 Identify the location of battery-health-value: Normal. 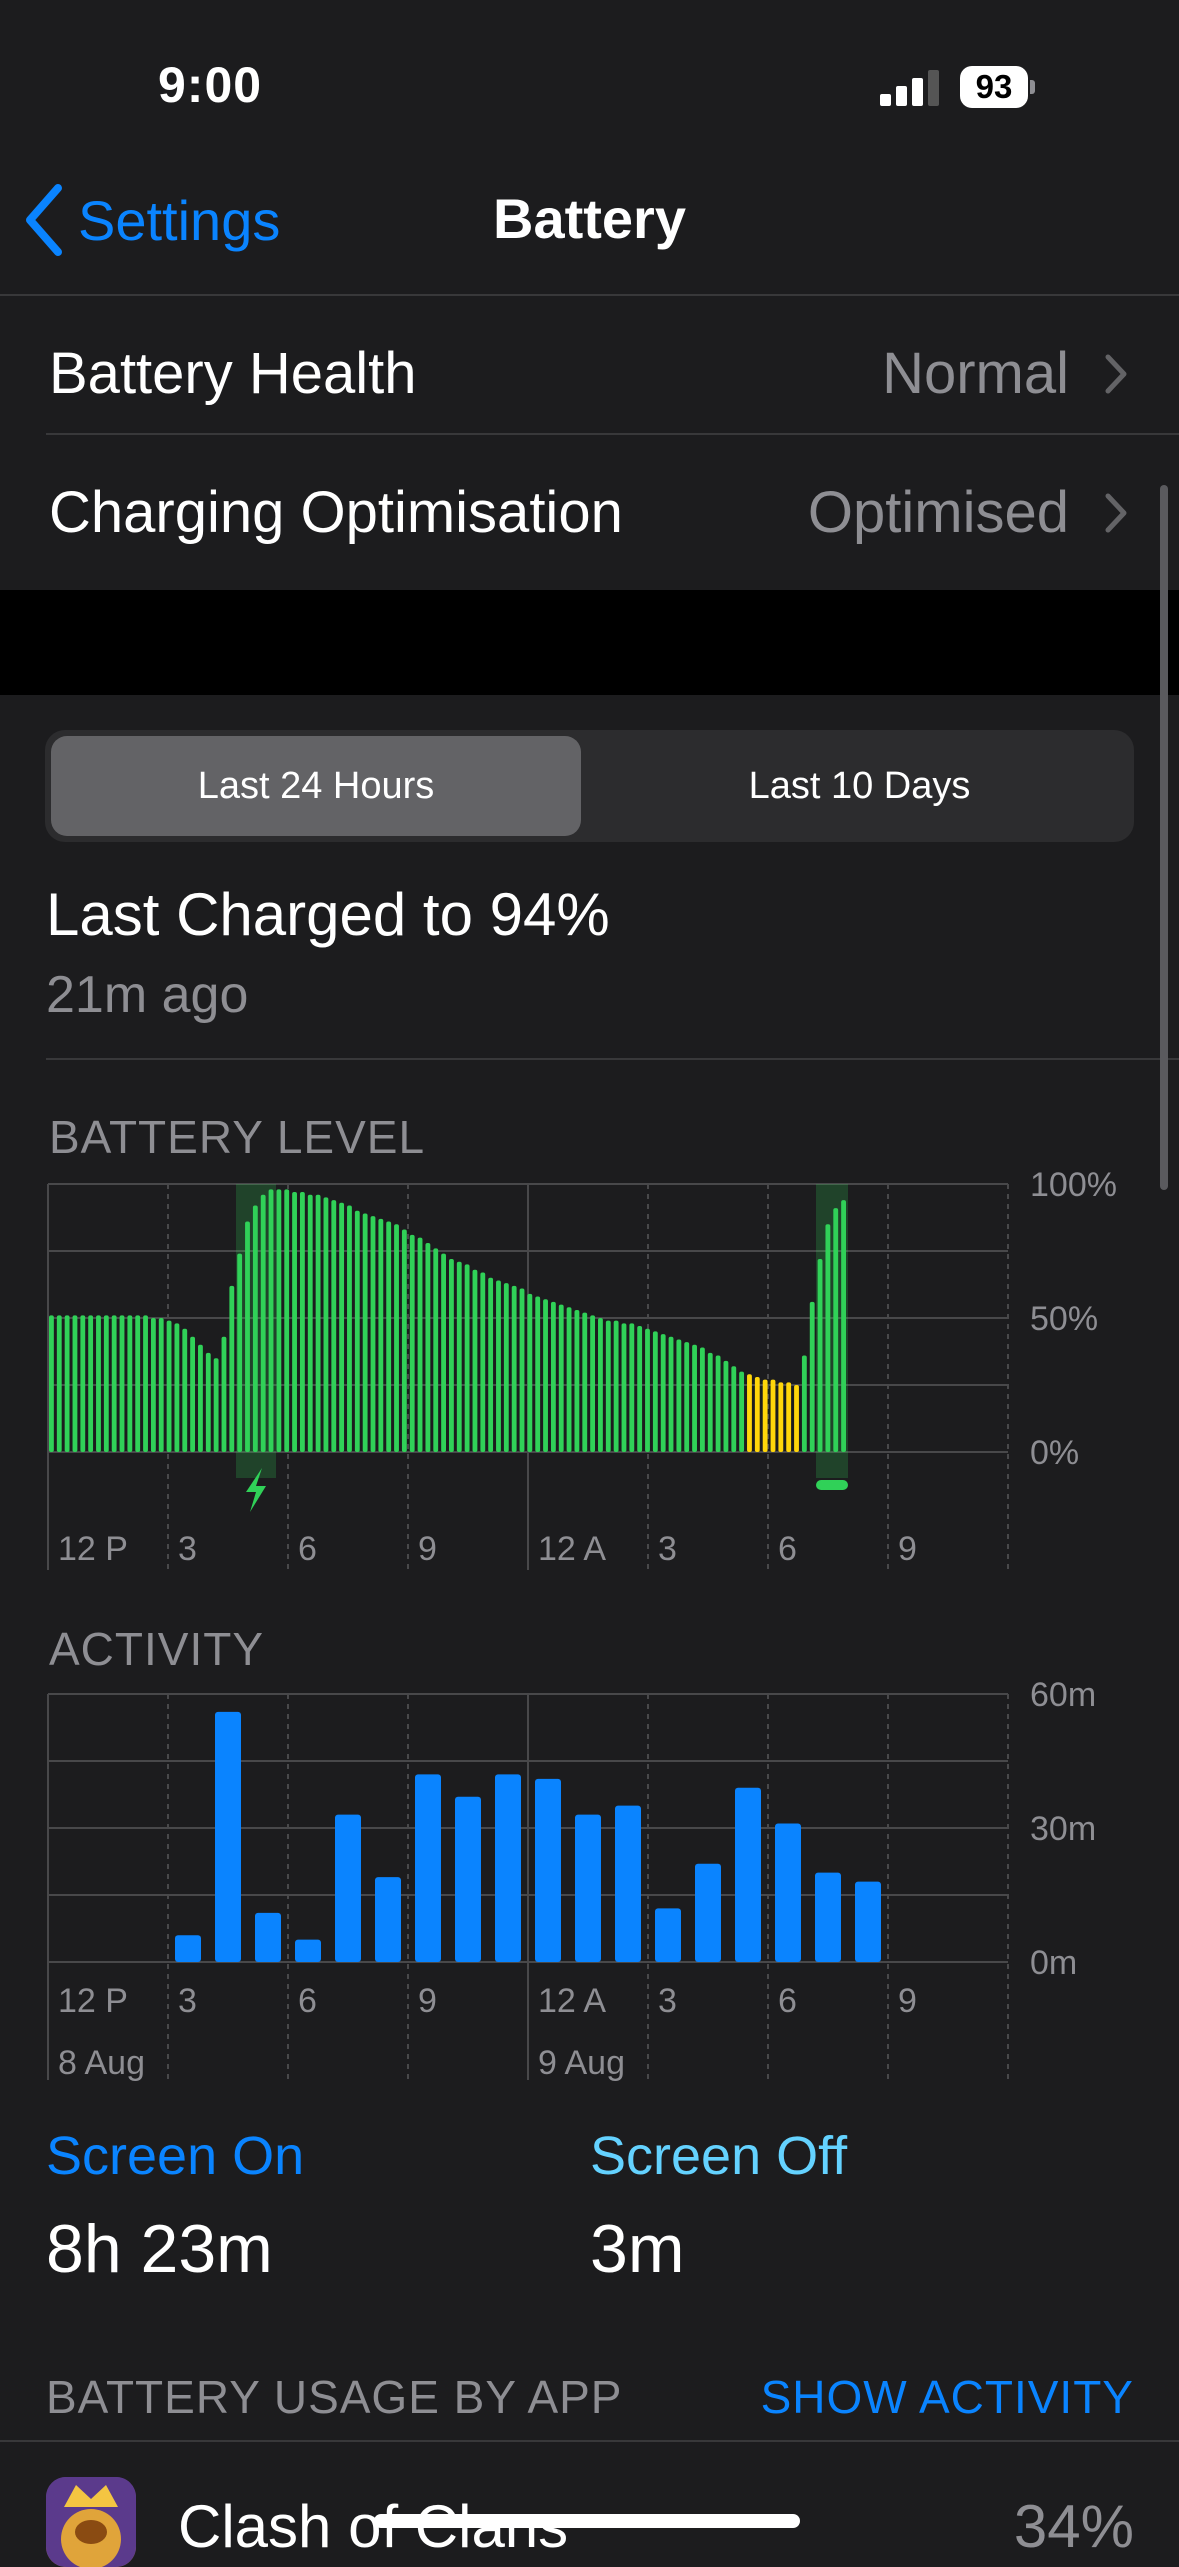
(975, 373).